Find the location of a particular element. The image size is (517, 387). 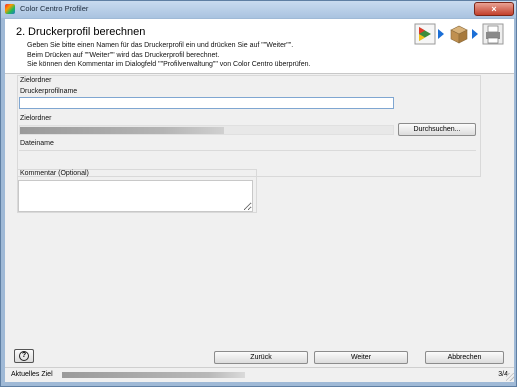

color-centro-app-icon is located at coordinates (10, 9).